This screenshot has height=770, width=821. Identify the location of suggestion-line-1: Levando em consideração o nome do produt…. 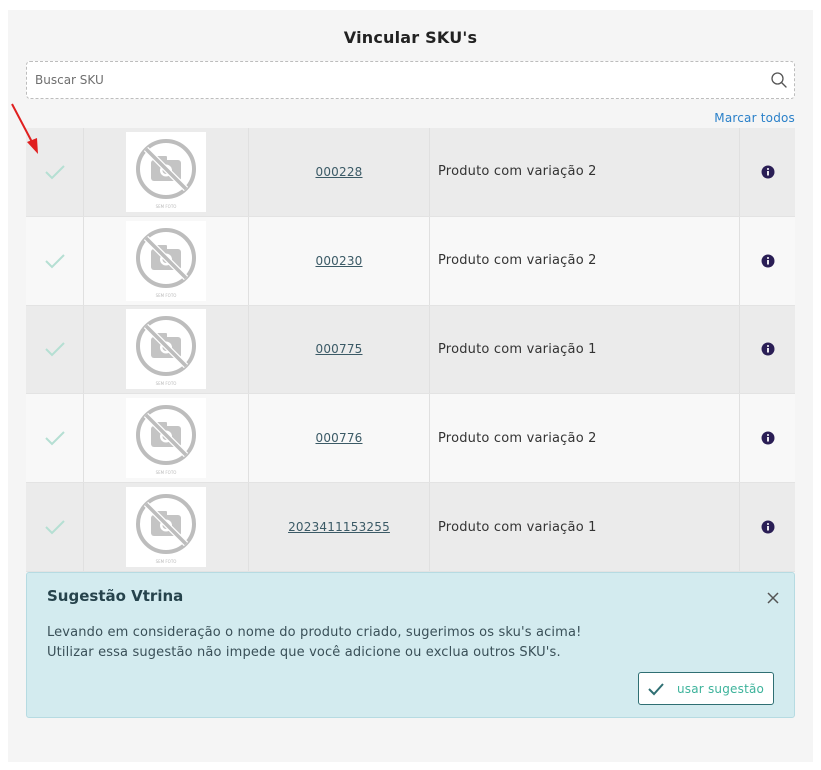
(314, 632).